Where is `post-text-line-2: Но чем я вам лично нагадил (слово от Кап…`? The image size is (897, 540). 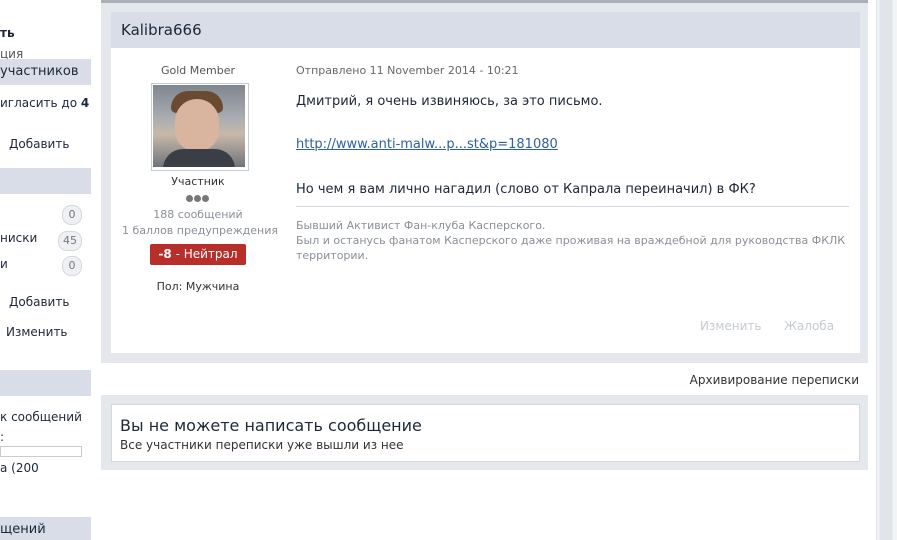
post-text-line-2: Но чем я вам лично нагадил (слово от Кап… is located at coordinates (526, 189).